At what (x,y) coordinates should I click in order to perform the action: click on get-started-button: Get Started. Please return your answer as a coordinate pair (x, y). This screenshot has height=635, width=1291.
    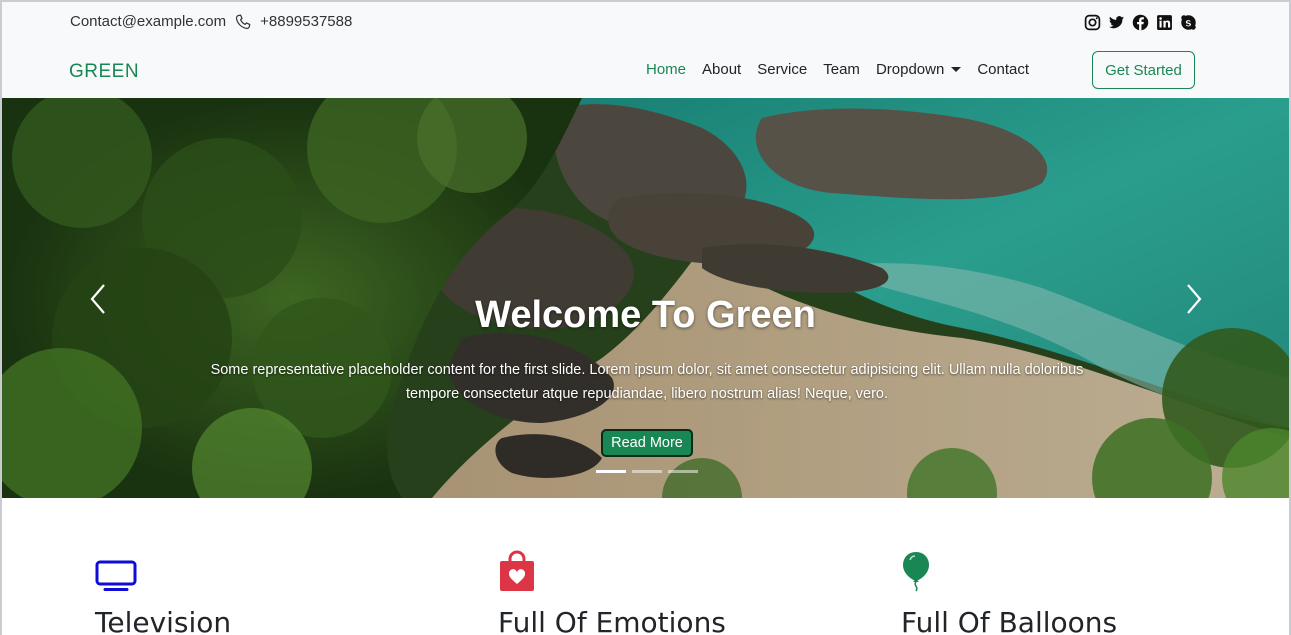
    Looking at the image, I should click on (1143, 70).